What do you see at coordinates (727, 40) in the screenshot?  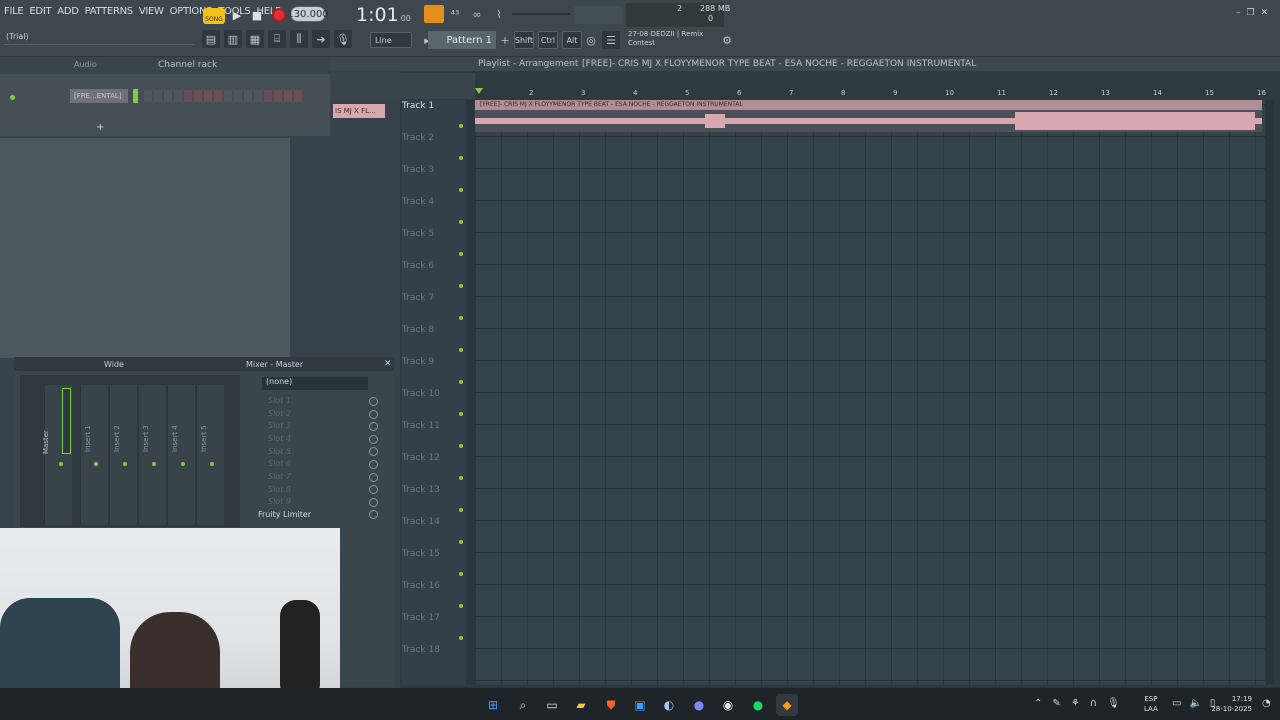 I see `news-settings-icon: ⚙` at bounding box center [727, 40].